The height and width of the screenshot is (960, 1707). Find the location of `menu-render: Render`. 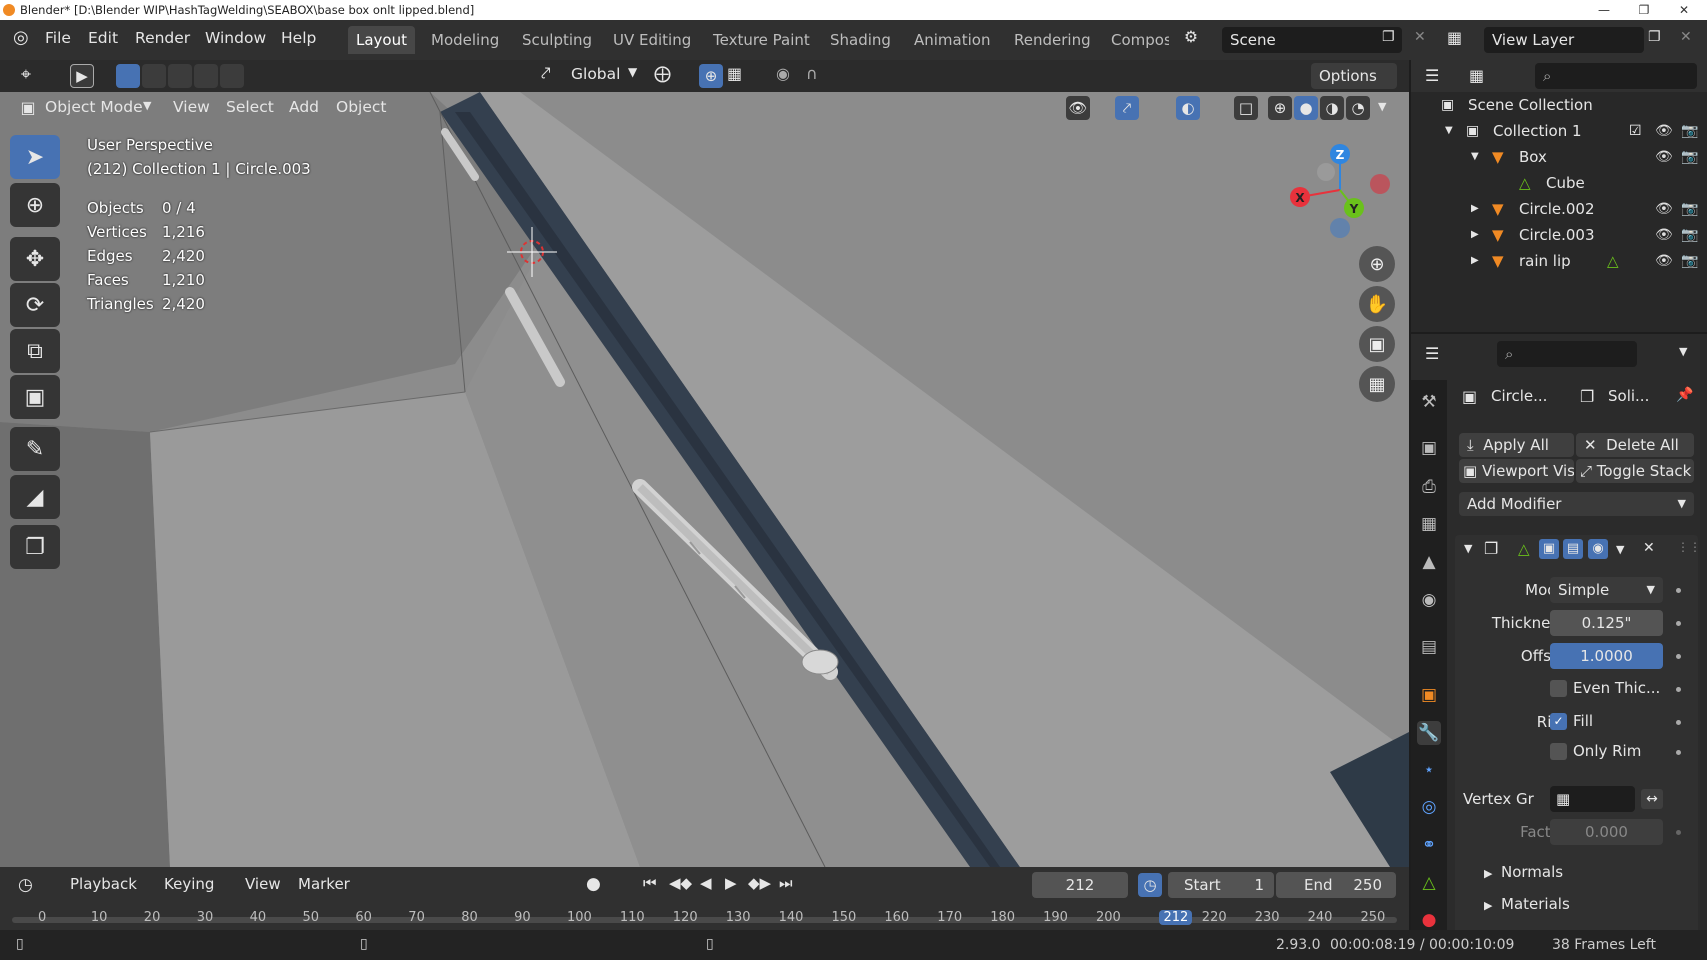

menu-render: Render is located at coordinates (162, 38).